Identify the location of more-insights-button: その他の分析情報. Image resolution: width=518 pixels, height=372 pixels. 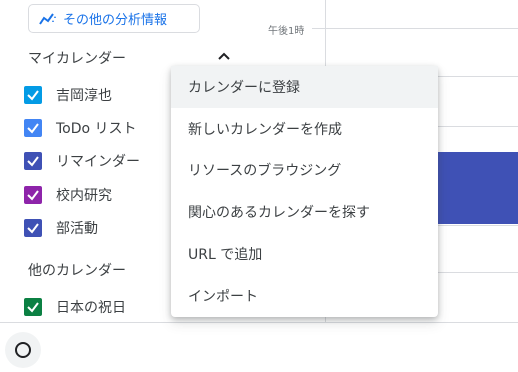
(114, 18).